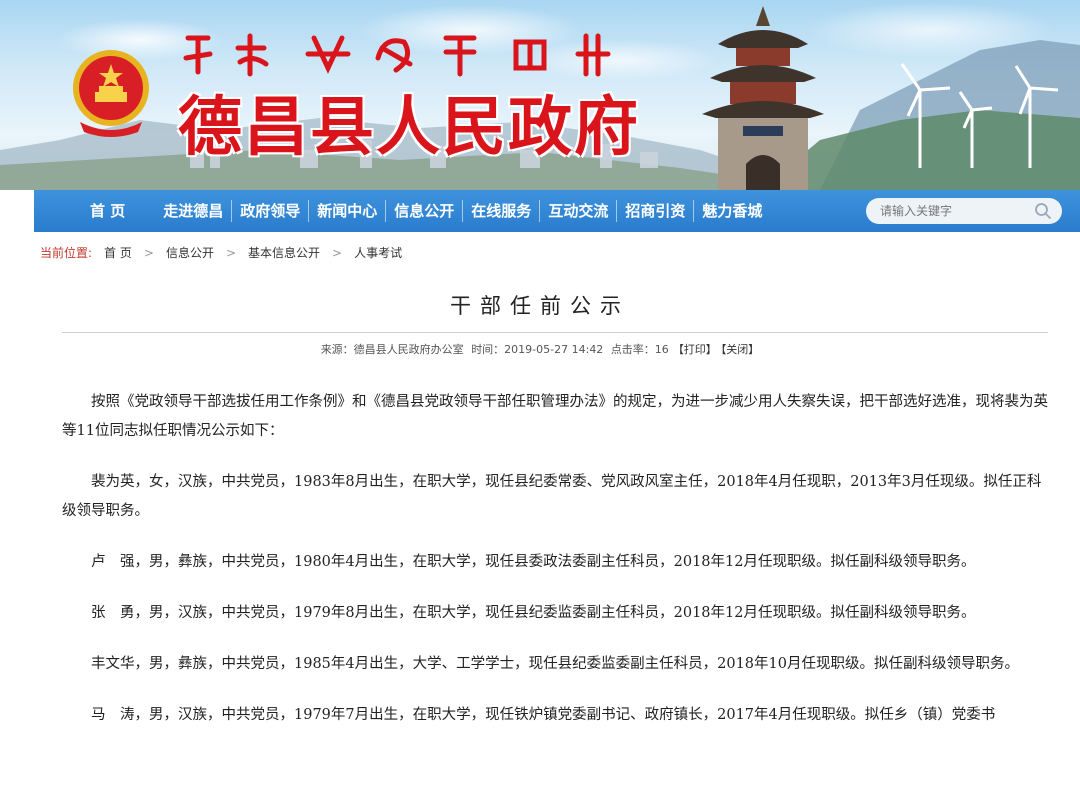  I want to click on nav-item-charm-city: 魅力香城, so click(732, 211).